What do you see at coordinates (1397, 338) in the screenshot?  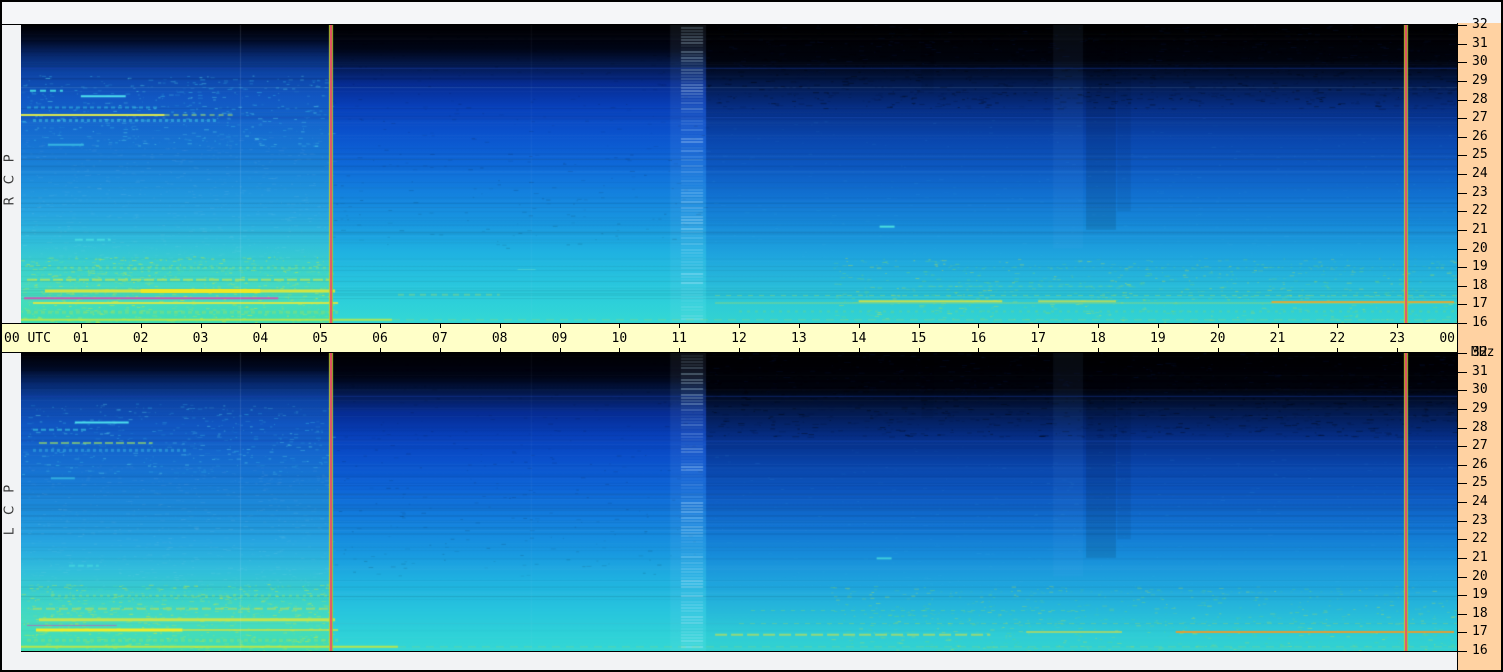 I see `time-hour-label: 23` at bounding box center [1397, 338].